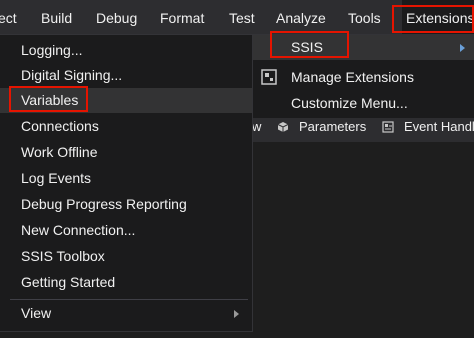 This screenshot has height=338, width=474. What do you see at coordinates (8, 18) in the screenshot?
I see `menu-project: ect` at bounding box center [8, 18].